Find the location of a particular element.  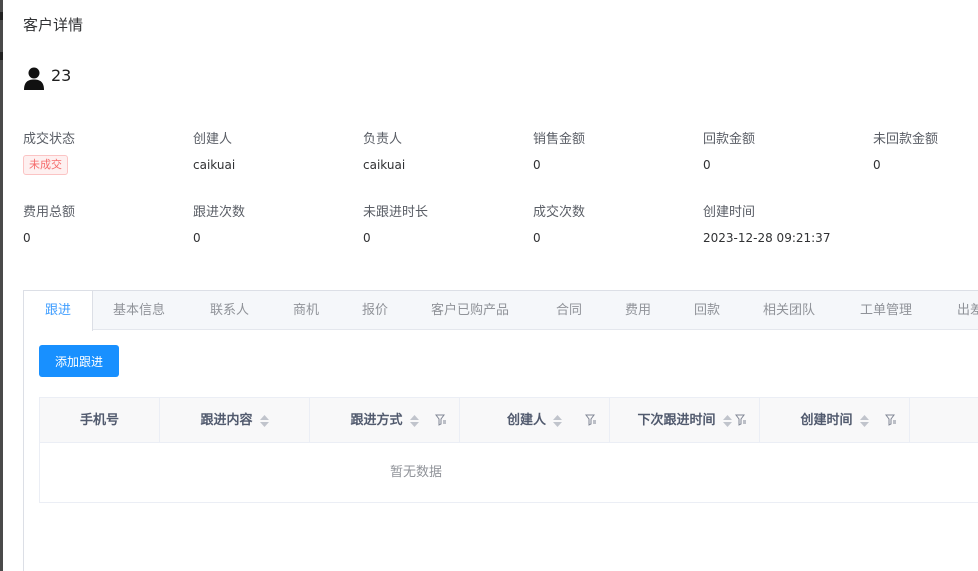

column-followup-content: 跟进内容 is located at coordinates (235, 420).